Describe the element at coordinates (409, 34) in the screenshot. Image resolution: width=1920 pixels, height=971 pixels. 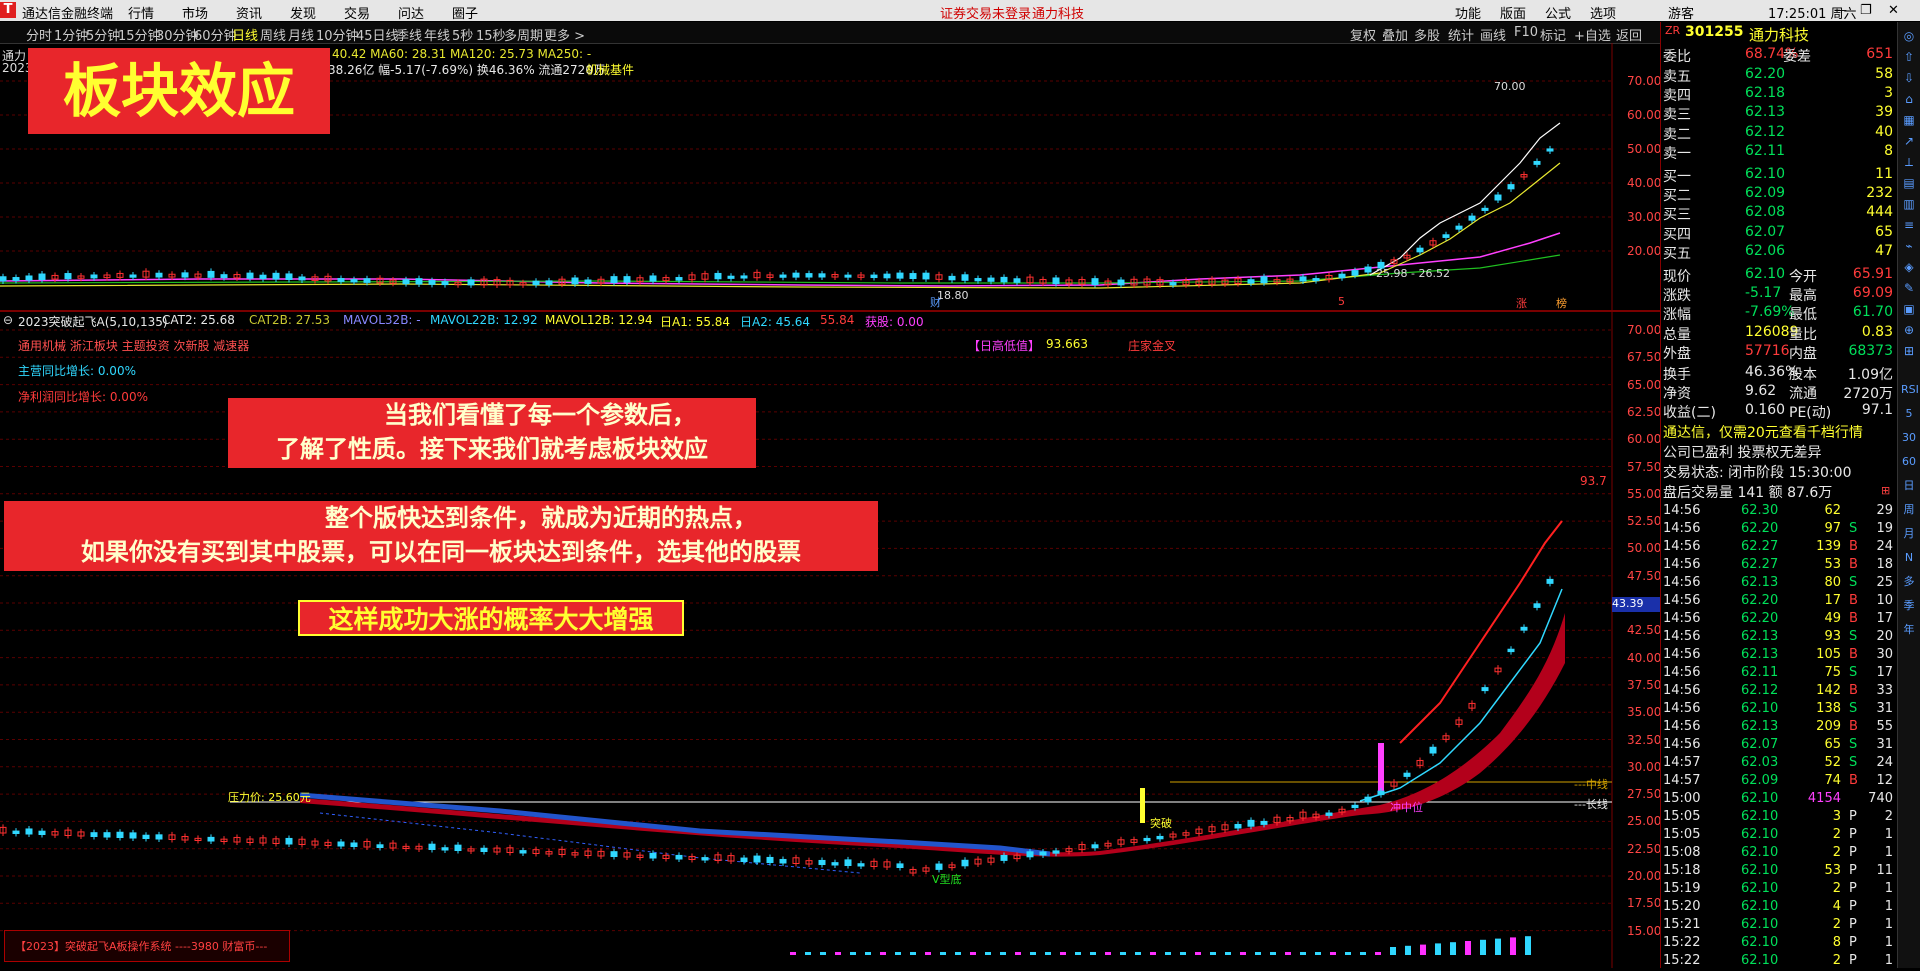
I see `period-11: 季线` at that location.